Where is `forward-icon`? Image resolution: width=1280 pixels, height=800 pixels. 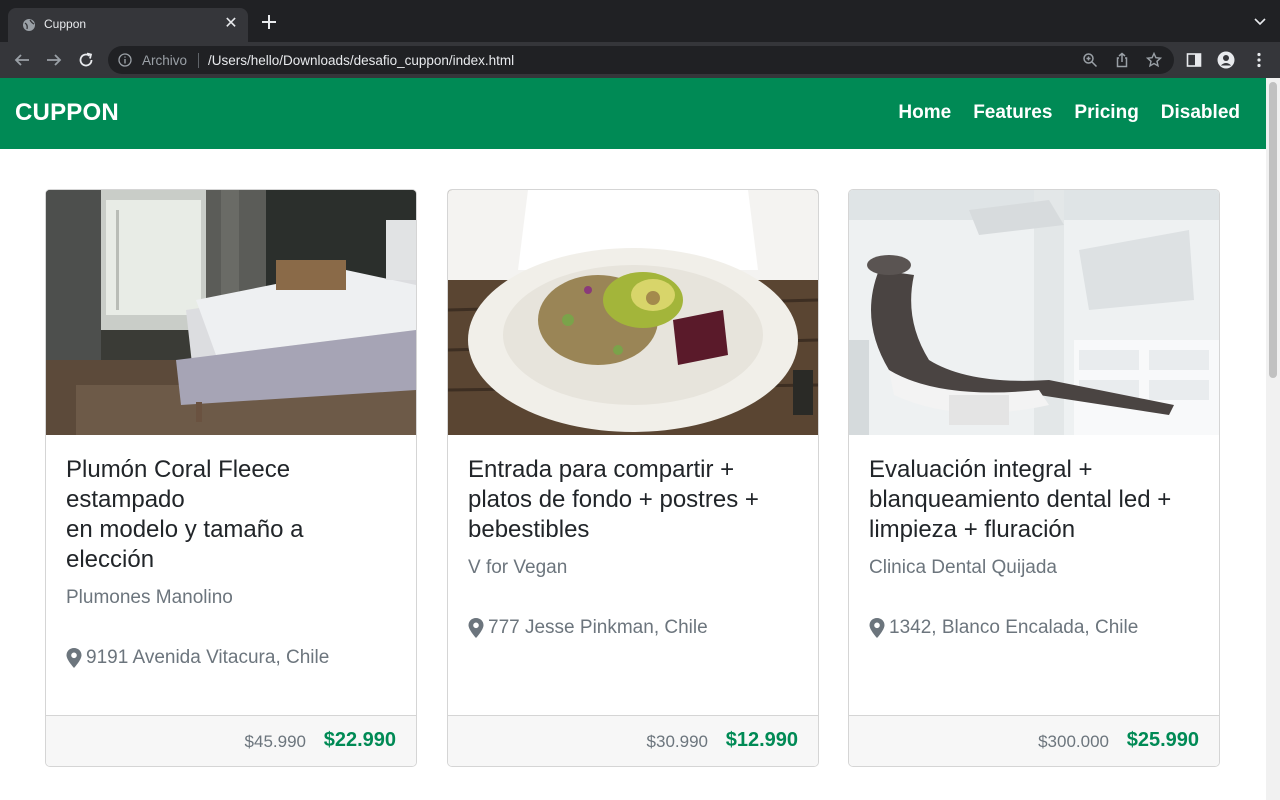 forward-icon is located at coordinates (54, 60).